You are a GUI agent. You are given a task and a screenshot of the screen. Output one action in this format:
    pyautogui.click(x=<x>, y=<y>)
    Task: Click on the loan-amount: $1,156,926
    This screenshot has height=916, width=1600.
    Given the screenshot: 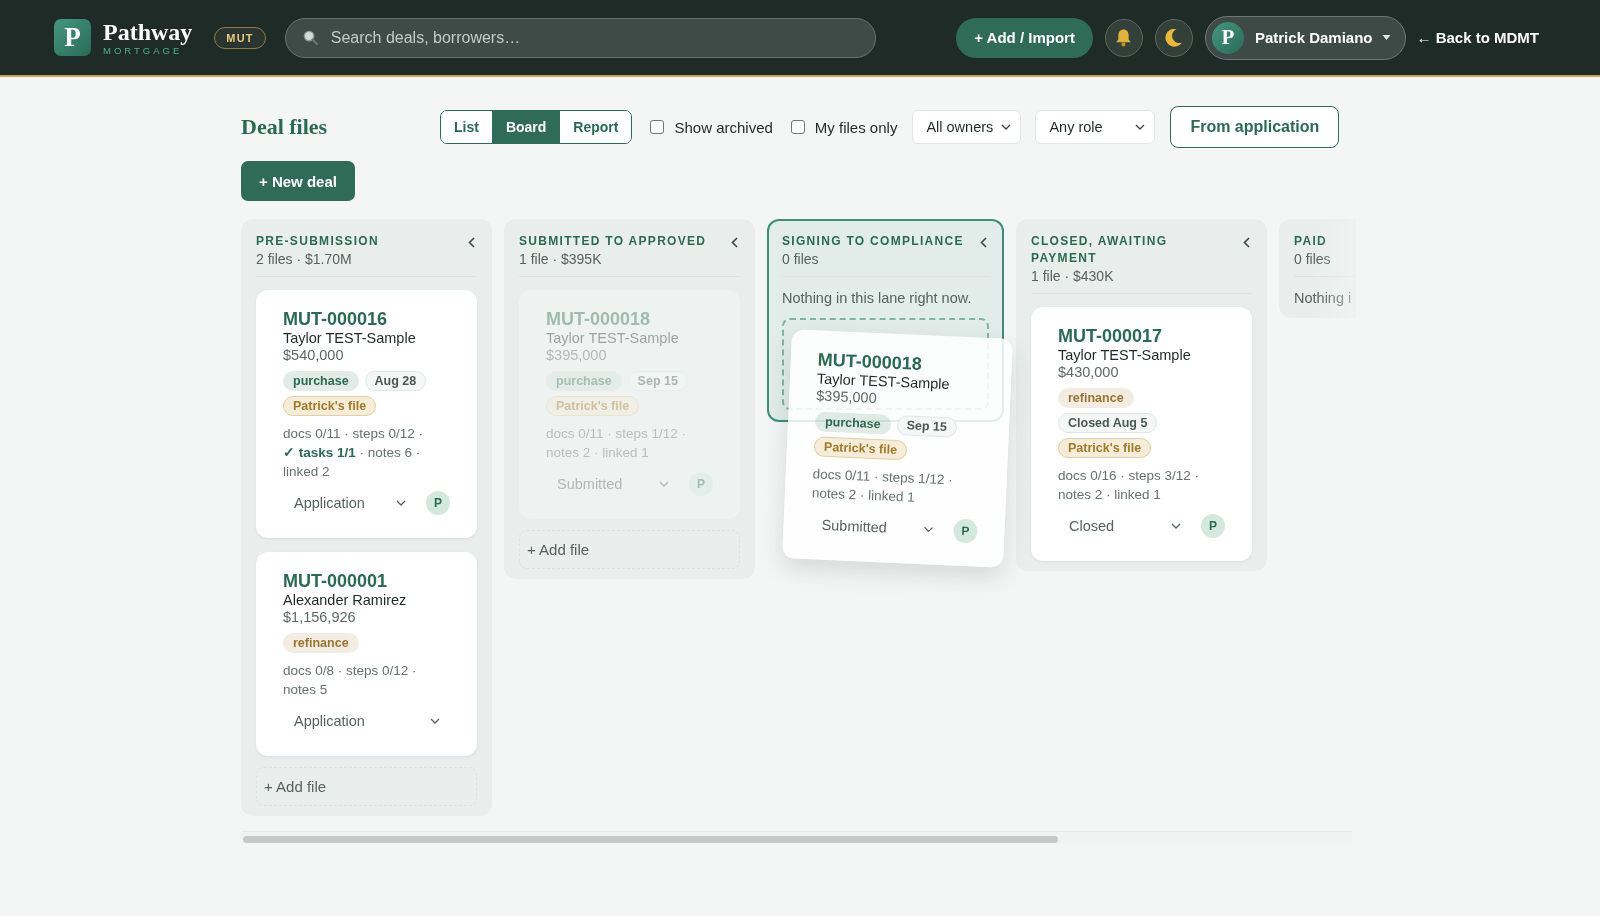 What is the action you would take?
    pyautogui.click(x=320, y=617)
    